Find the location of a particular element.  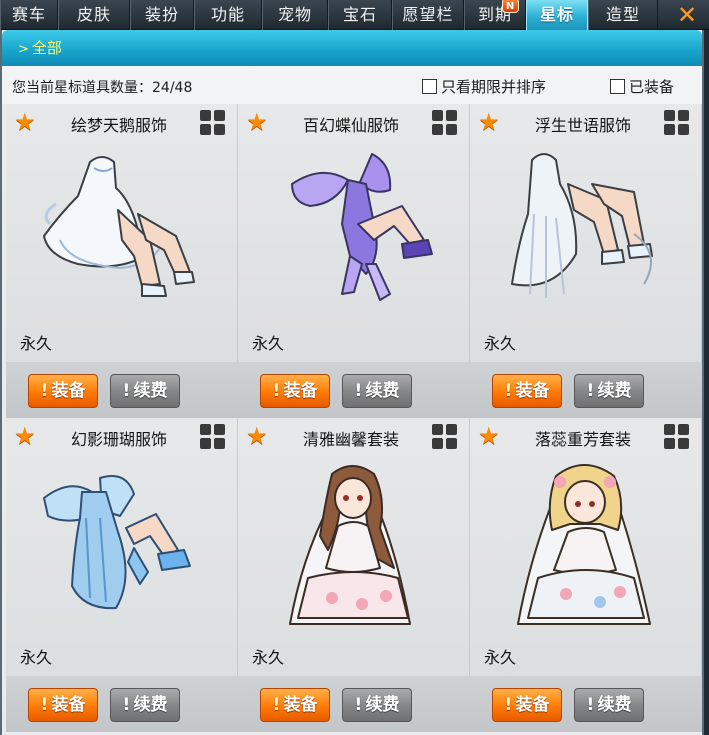

item-card: ★ 落蕊重芳套装 永久 ! 装备 ! 续费 is located at coordinates (586, 575).